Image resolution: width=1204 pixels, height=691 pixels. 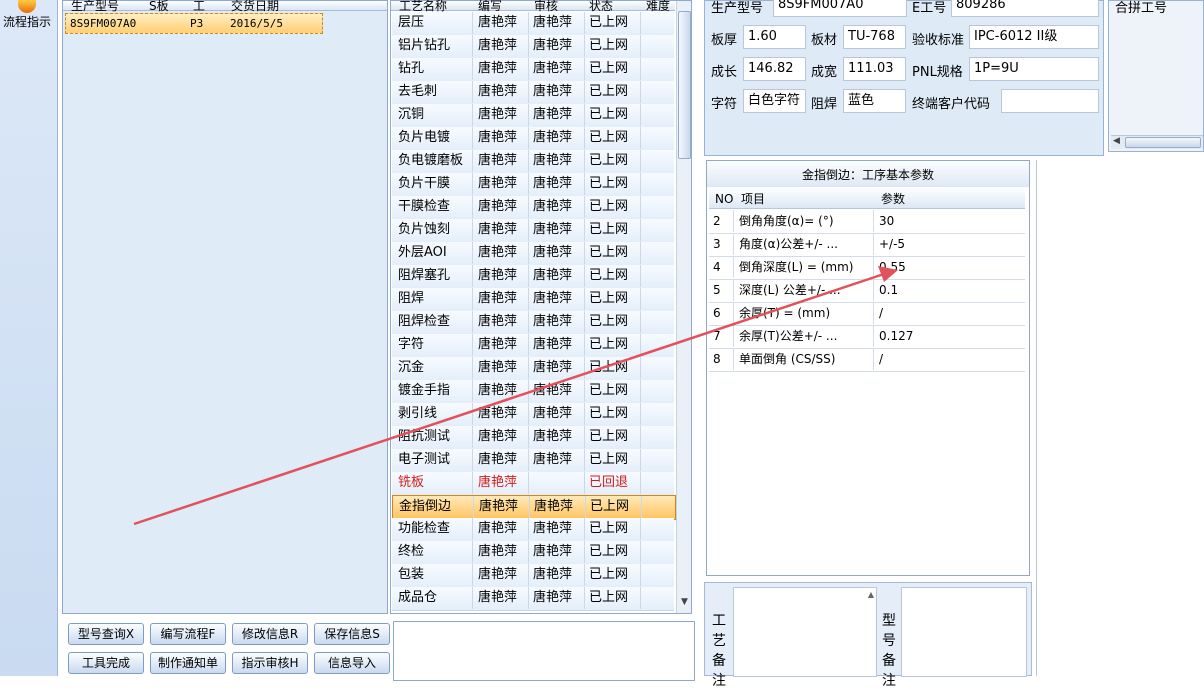 What do you see at coordinates (534, 507) in the screenshot?
I see `process-row: 金指倒边 唐艳萍 唐艳萍 已上网` at bounding box center [534, 507].